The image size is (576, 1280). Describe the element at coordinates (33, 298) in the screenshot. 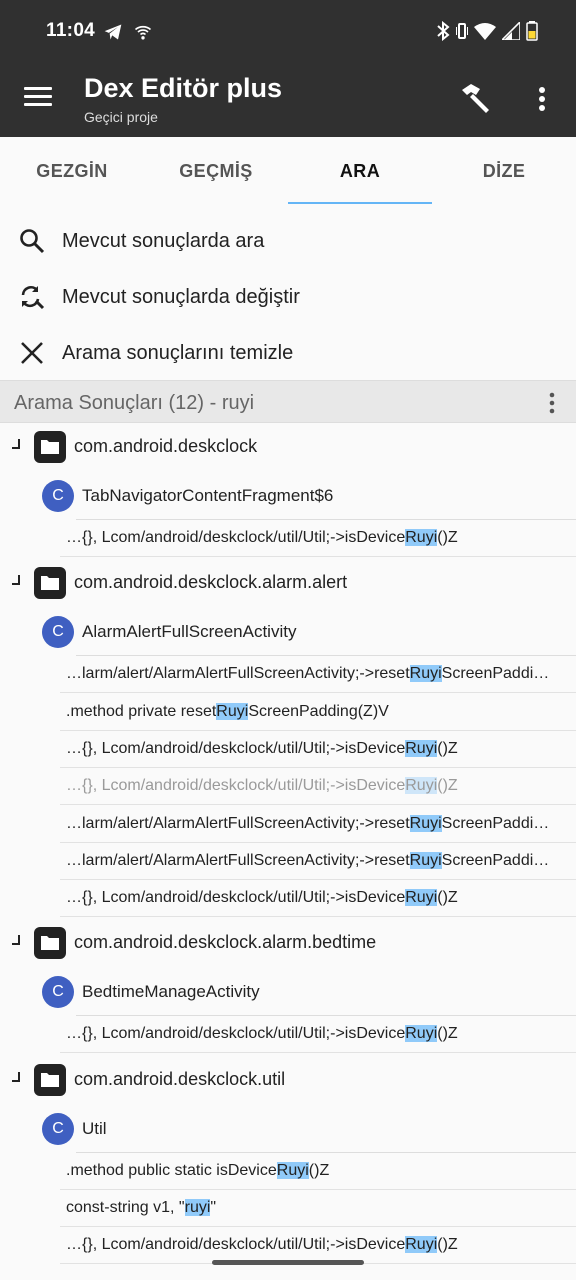

I see `find-replace-icon` at that location.